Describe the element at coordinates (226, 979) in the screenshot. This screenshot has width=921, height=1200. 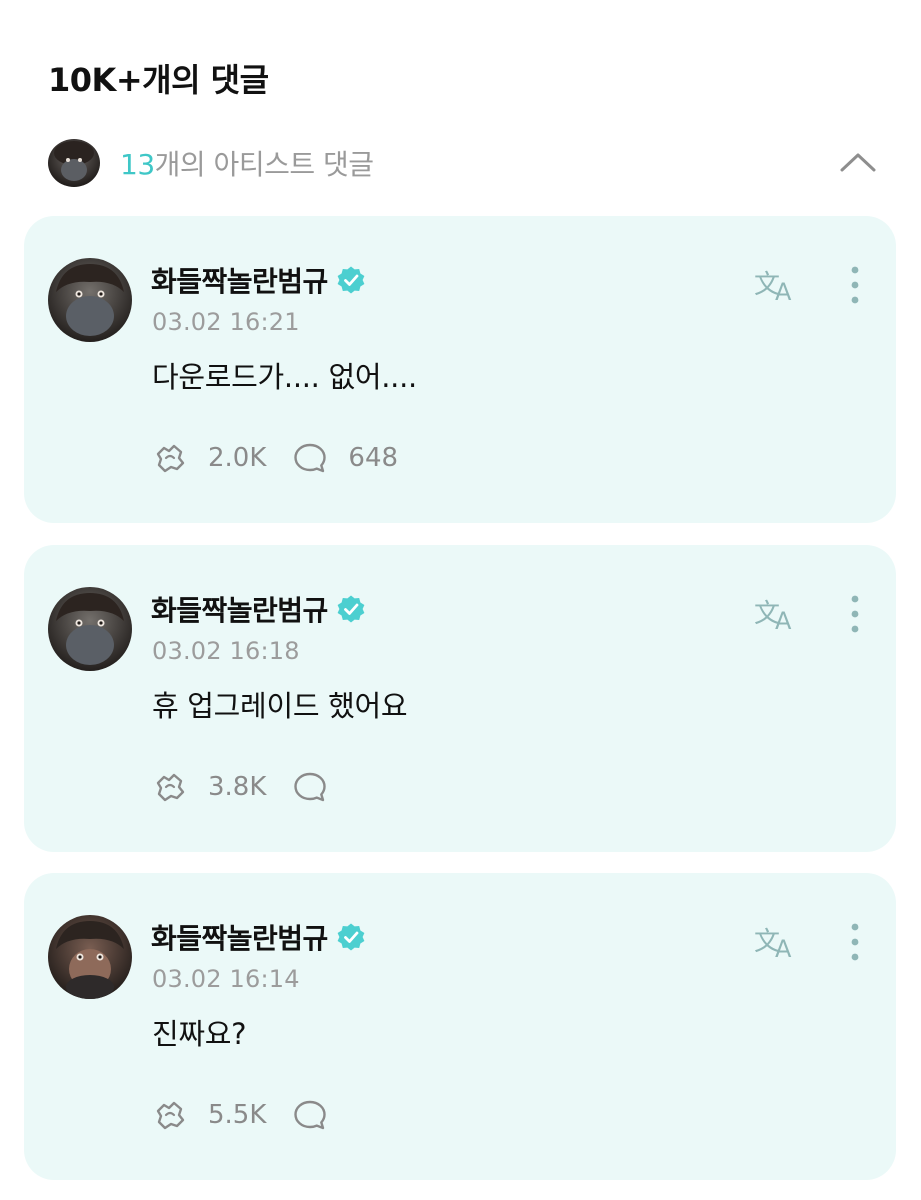
I see `comment-timestamp: 03.02 16:14` at that location.